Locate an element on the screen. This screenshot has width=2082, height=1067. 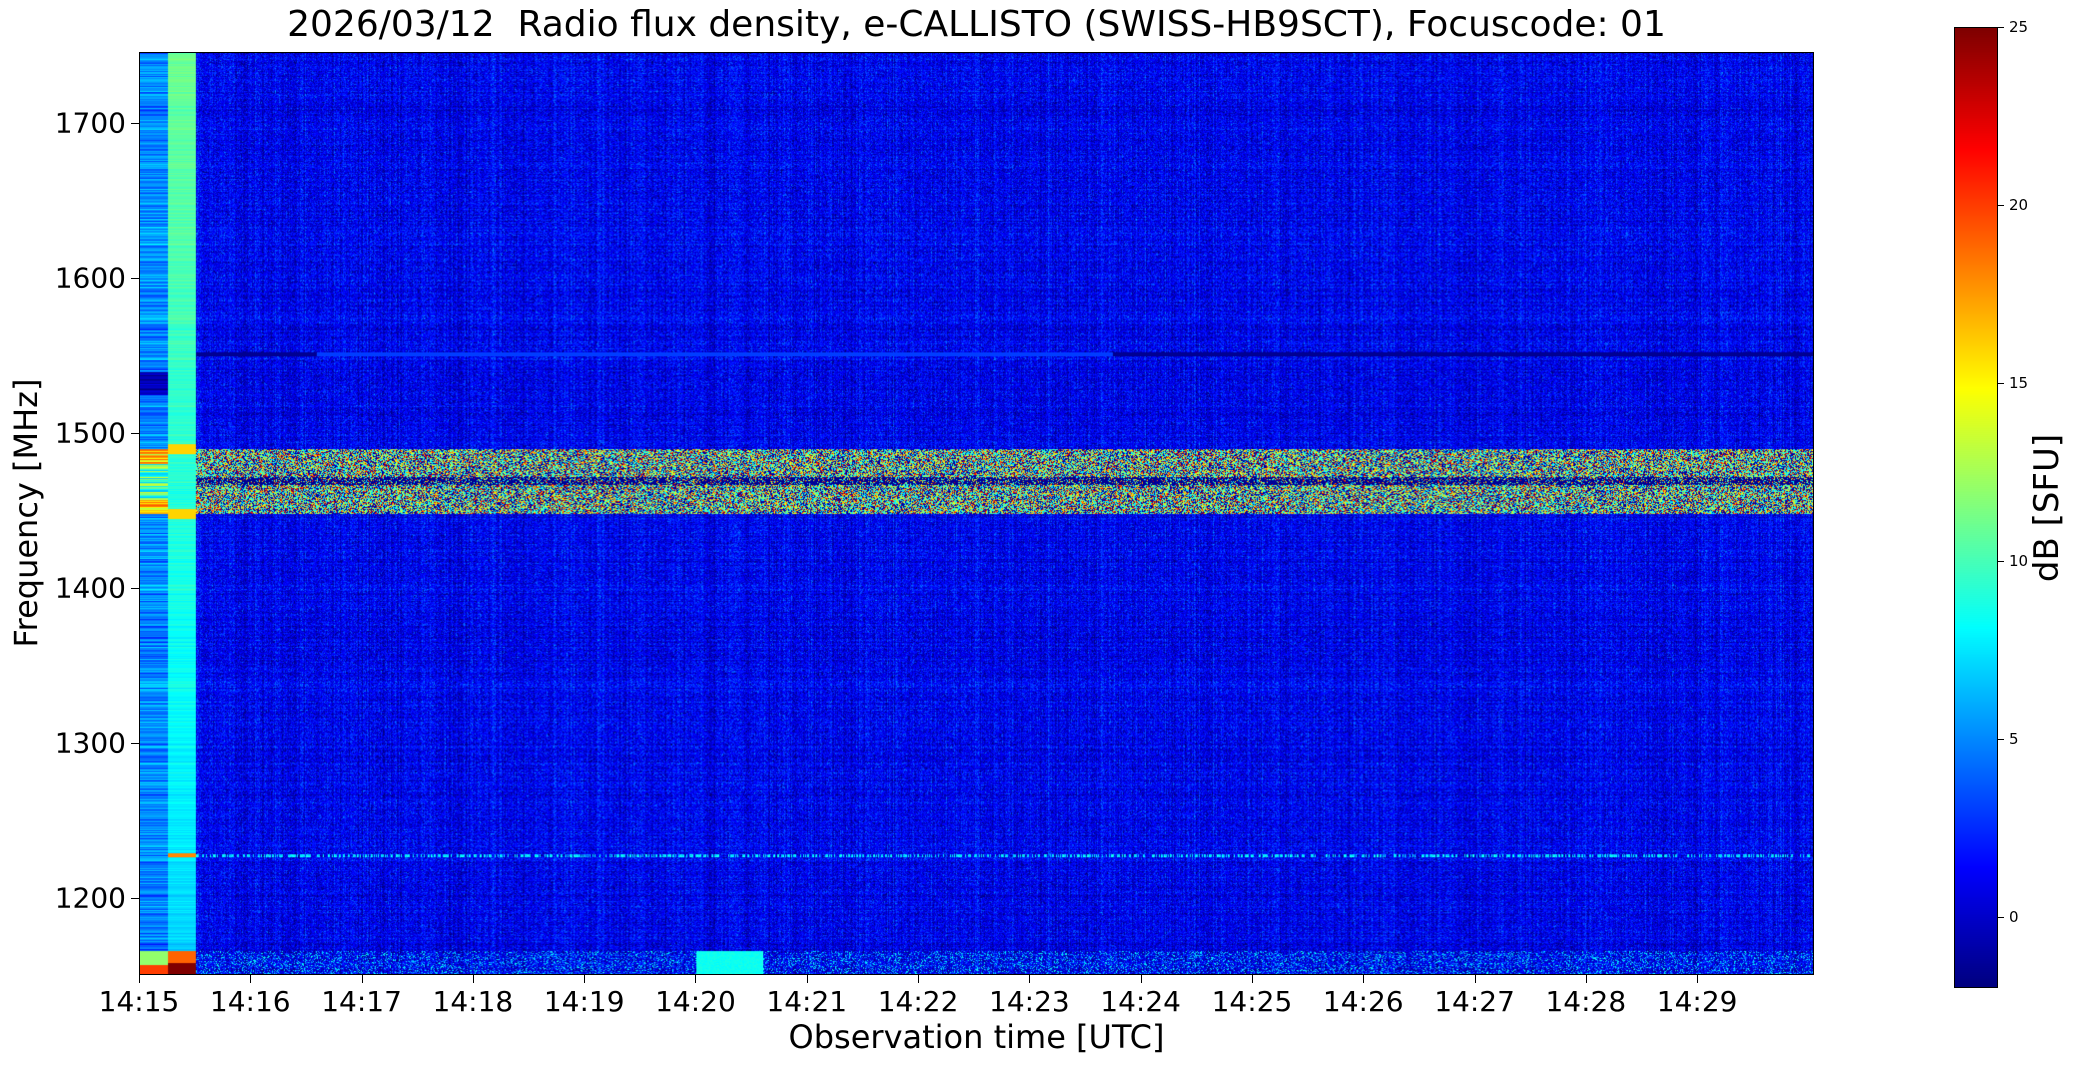
colorbar-tick-label: 0 is located at coordinates (2014, 916).